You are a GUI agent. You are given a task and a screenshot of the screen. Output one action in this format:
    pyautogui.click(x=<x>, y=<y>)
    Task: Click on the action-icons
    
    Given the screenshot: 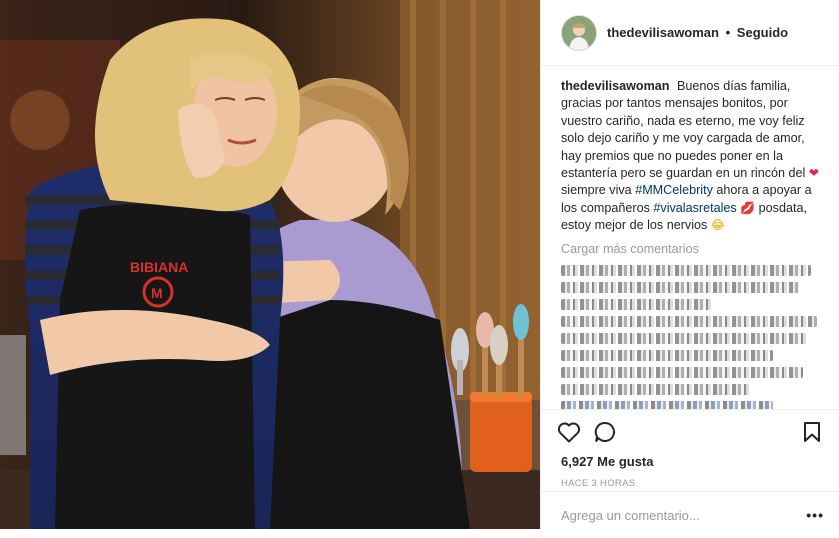 What is the action you would take?
    pyautogui.click(x=690, y=432)
    